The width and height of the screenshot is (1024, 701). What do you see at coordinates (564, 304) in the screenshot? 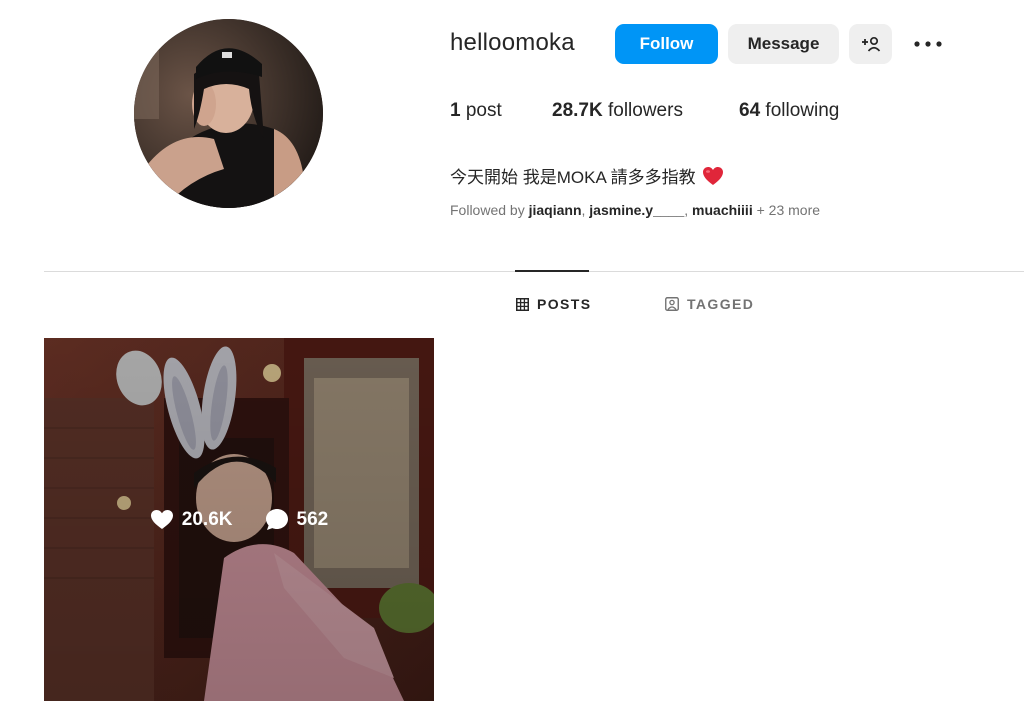
I see `tab-posts-label: POSTS` at bounding box center [564, 304].